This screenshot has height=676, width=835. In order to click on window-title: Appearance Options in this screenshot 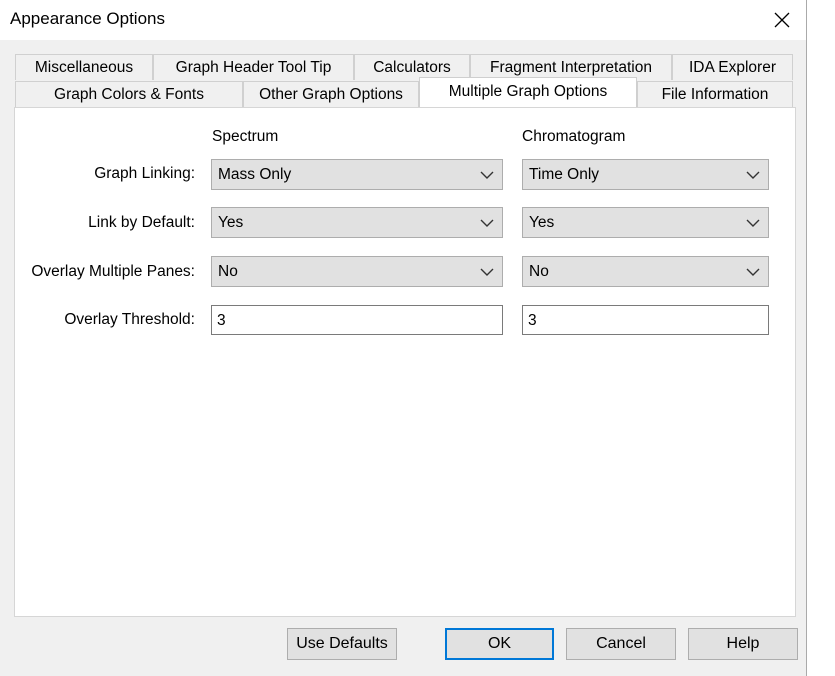, I will do `click(87, 18)`.